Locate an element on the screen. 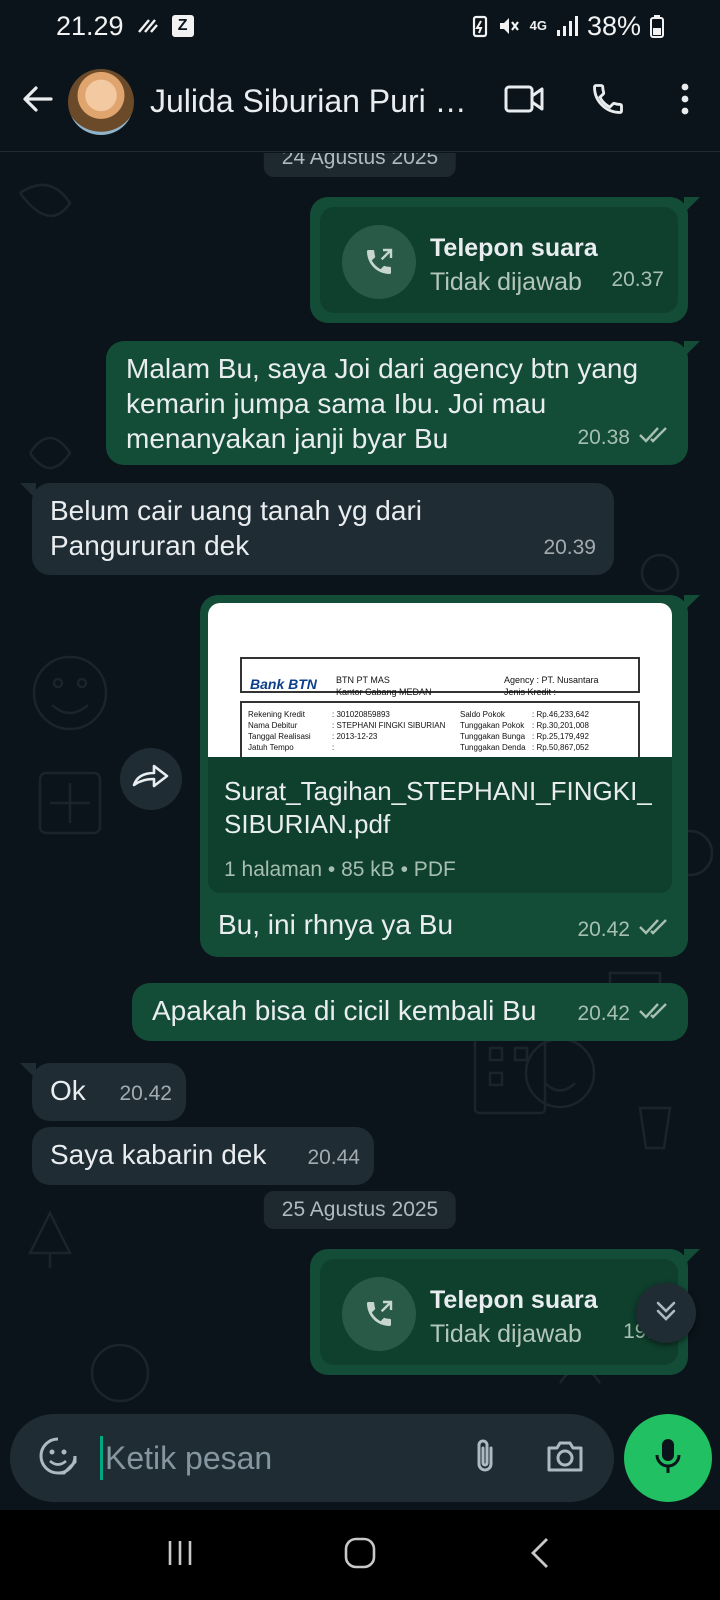 This screenshot has height=1600, width=720. message-text: Saya kabarin dek is located at coordinates (158, 1154).